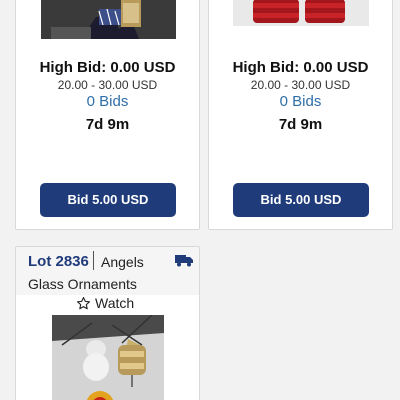 Image resolution: width=400 pixels, height=400 pixels. What do you see at coordinates (107, 271) in the screenshot?
I see `lot-header: Lot 2836 Angels Glass Ornaments` at bounding box center [107, 271].